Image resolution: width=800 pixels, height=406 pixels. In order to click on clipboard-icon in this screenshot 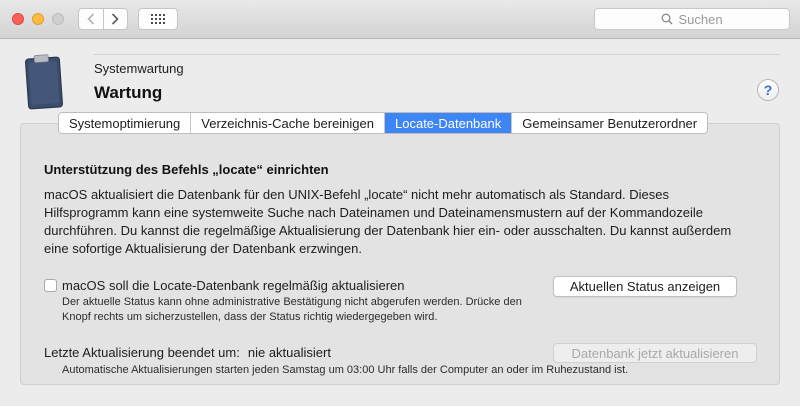, I will do `click(44, 82)`.